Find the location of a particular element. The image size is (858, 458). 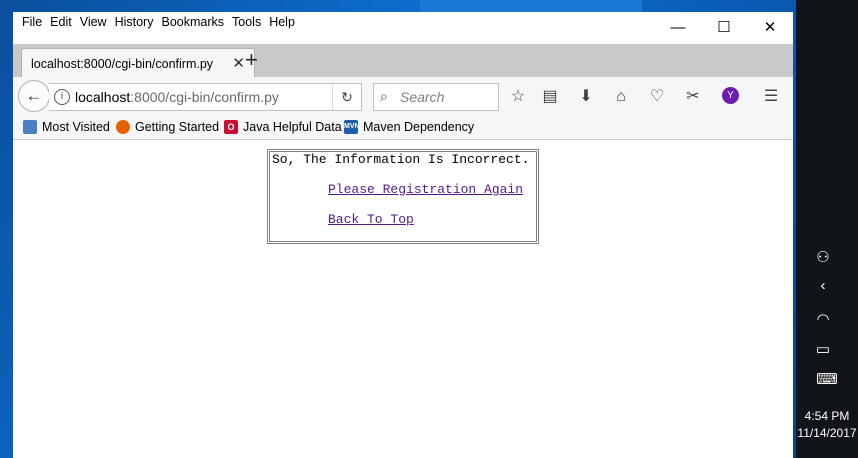

extension-tools-icon: ✂ is located at coordinates (693, 97).